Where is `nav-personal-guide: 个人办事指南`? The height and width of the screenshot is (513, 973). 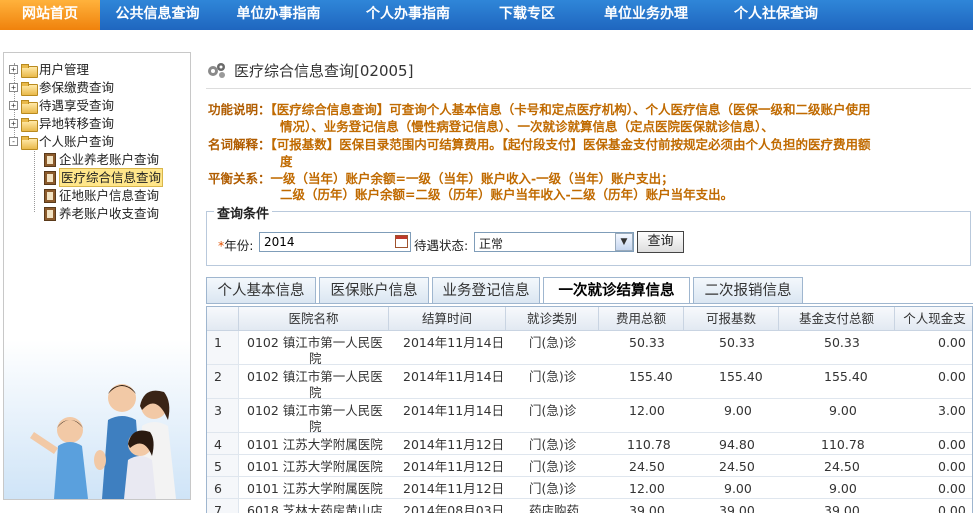
nav-personal-guide: 个人办事指南 is located at coordinates (408, 15).